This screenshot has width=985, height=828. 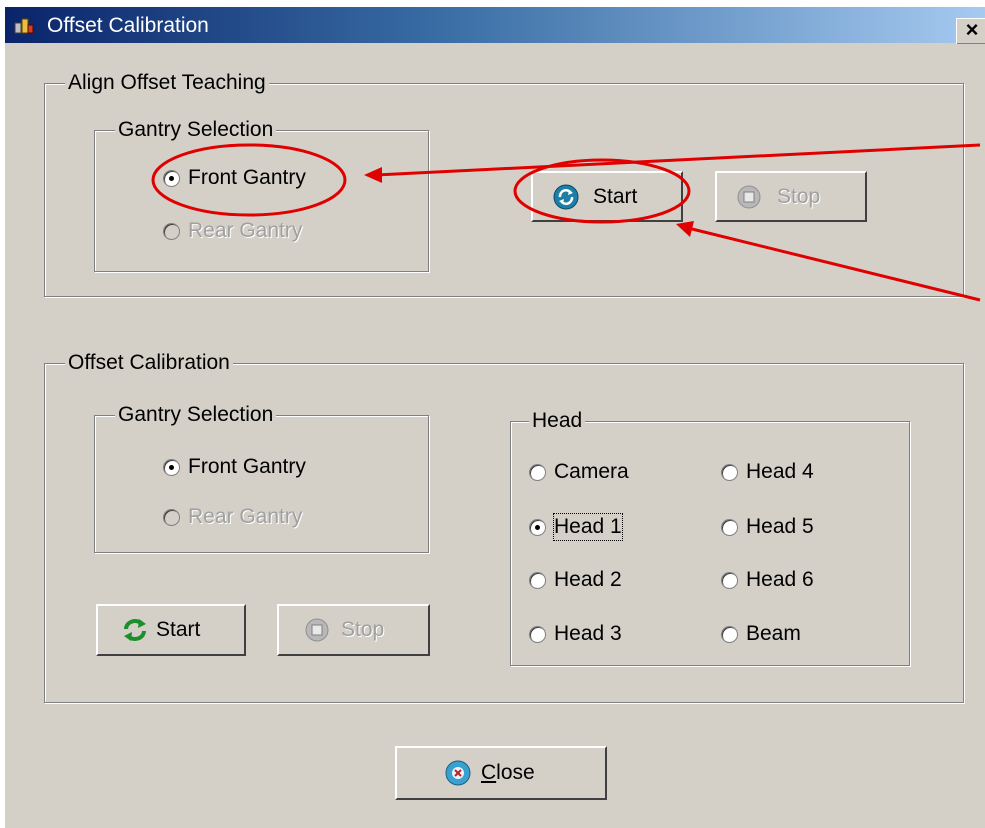 I want to click on align-front-gantry-radio: Front Gantry, so click(x=248, y=178).